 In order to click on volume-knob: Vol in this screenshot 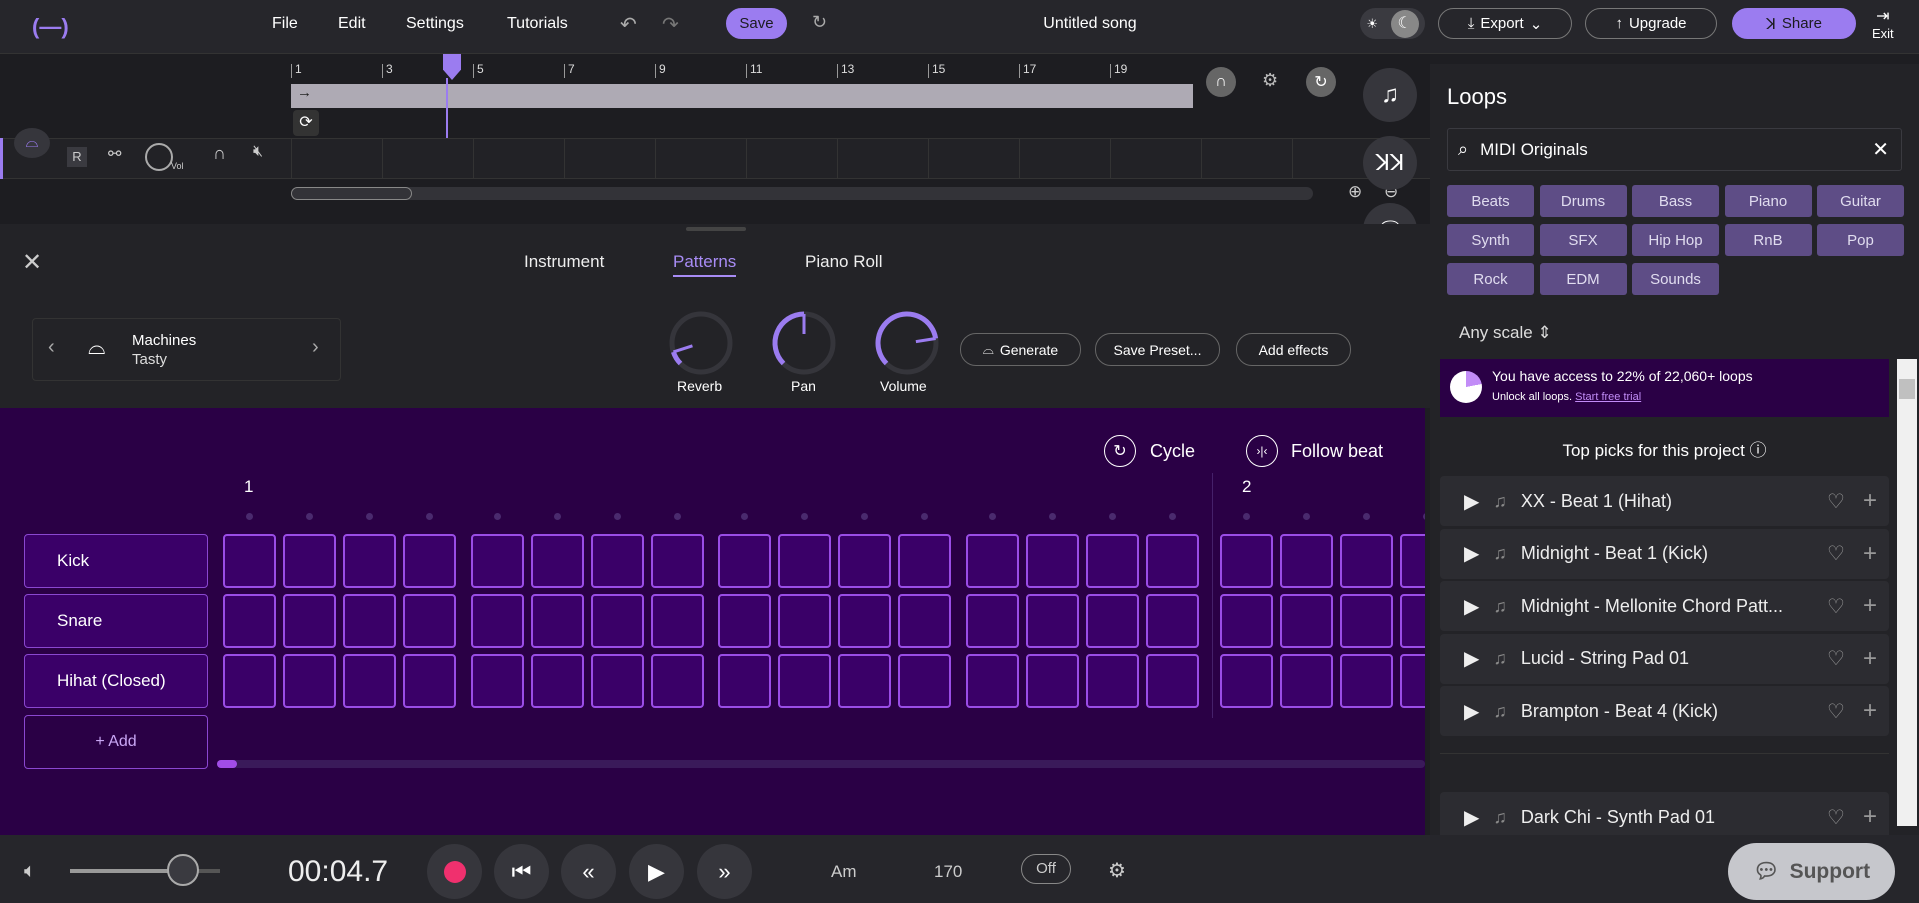, I will do `click(164, 157)`.